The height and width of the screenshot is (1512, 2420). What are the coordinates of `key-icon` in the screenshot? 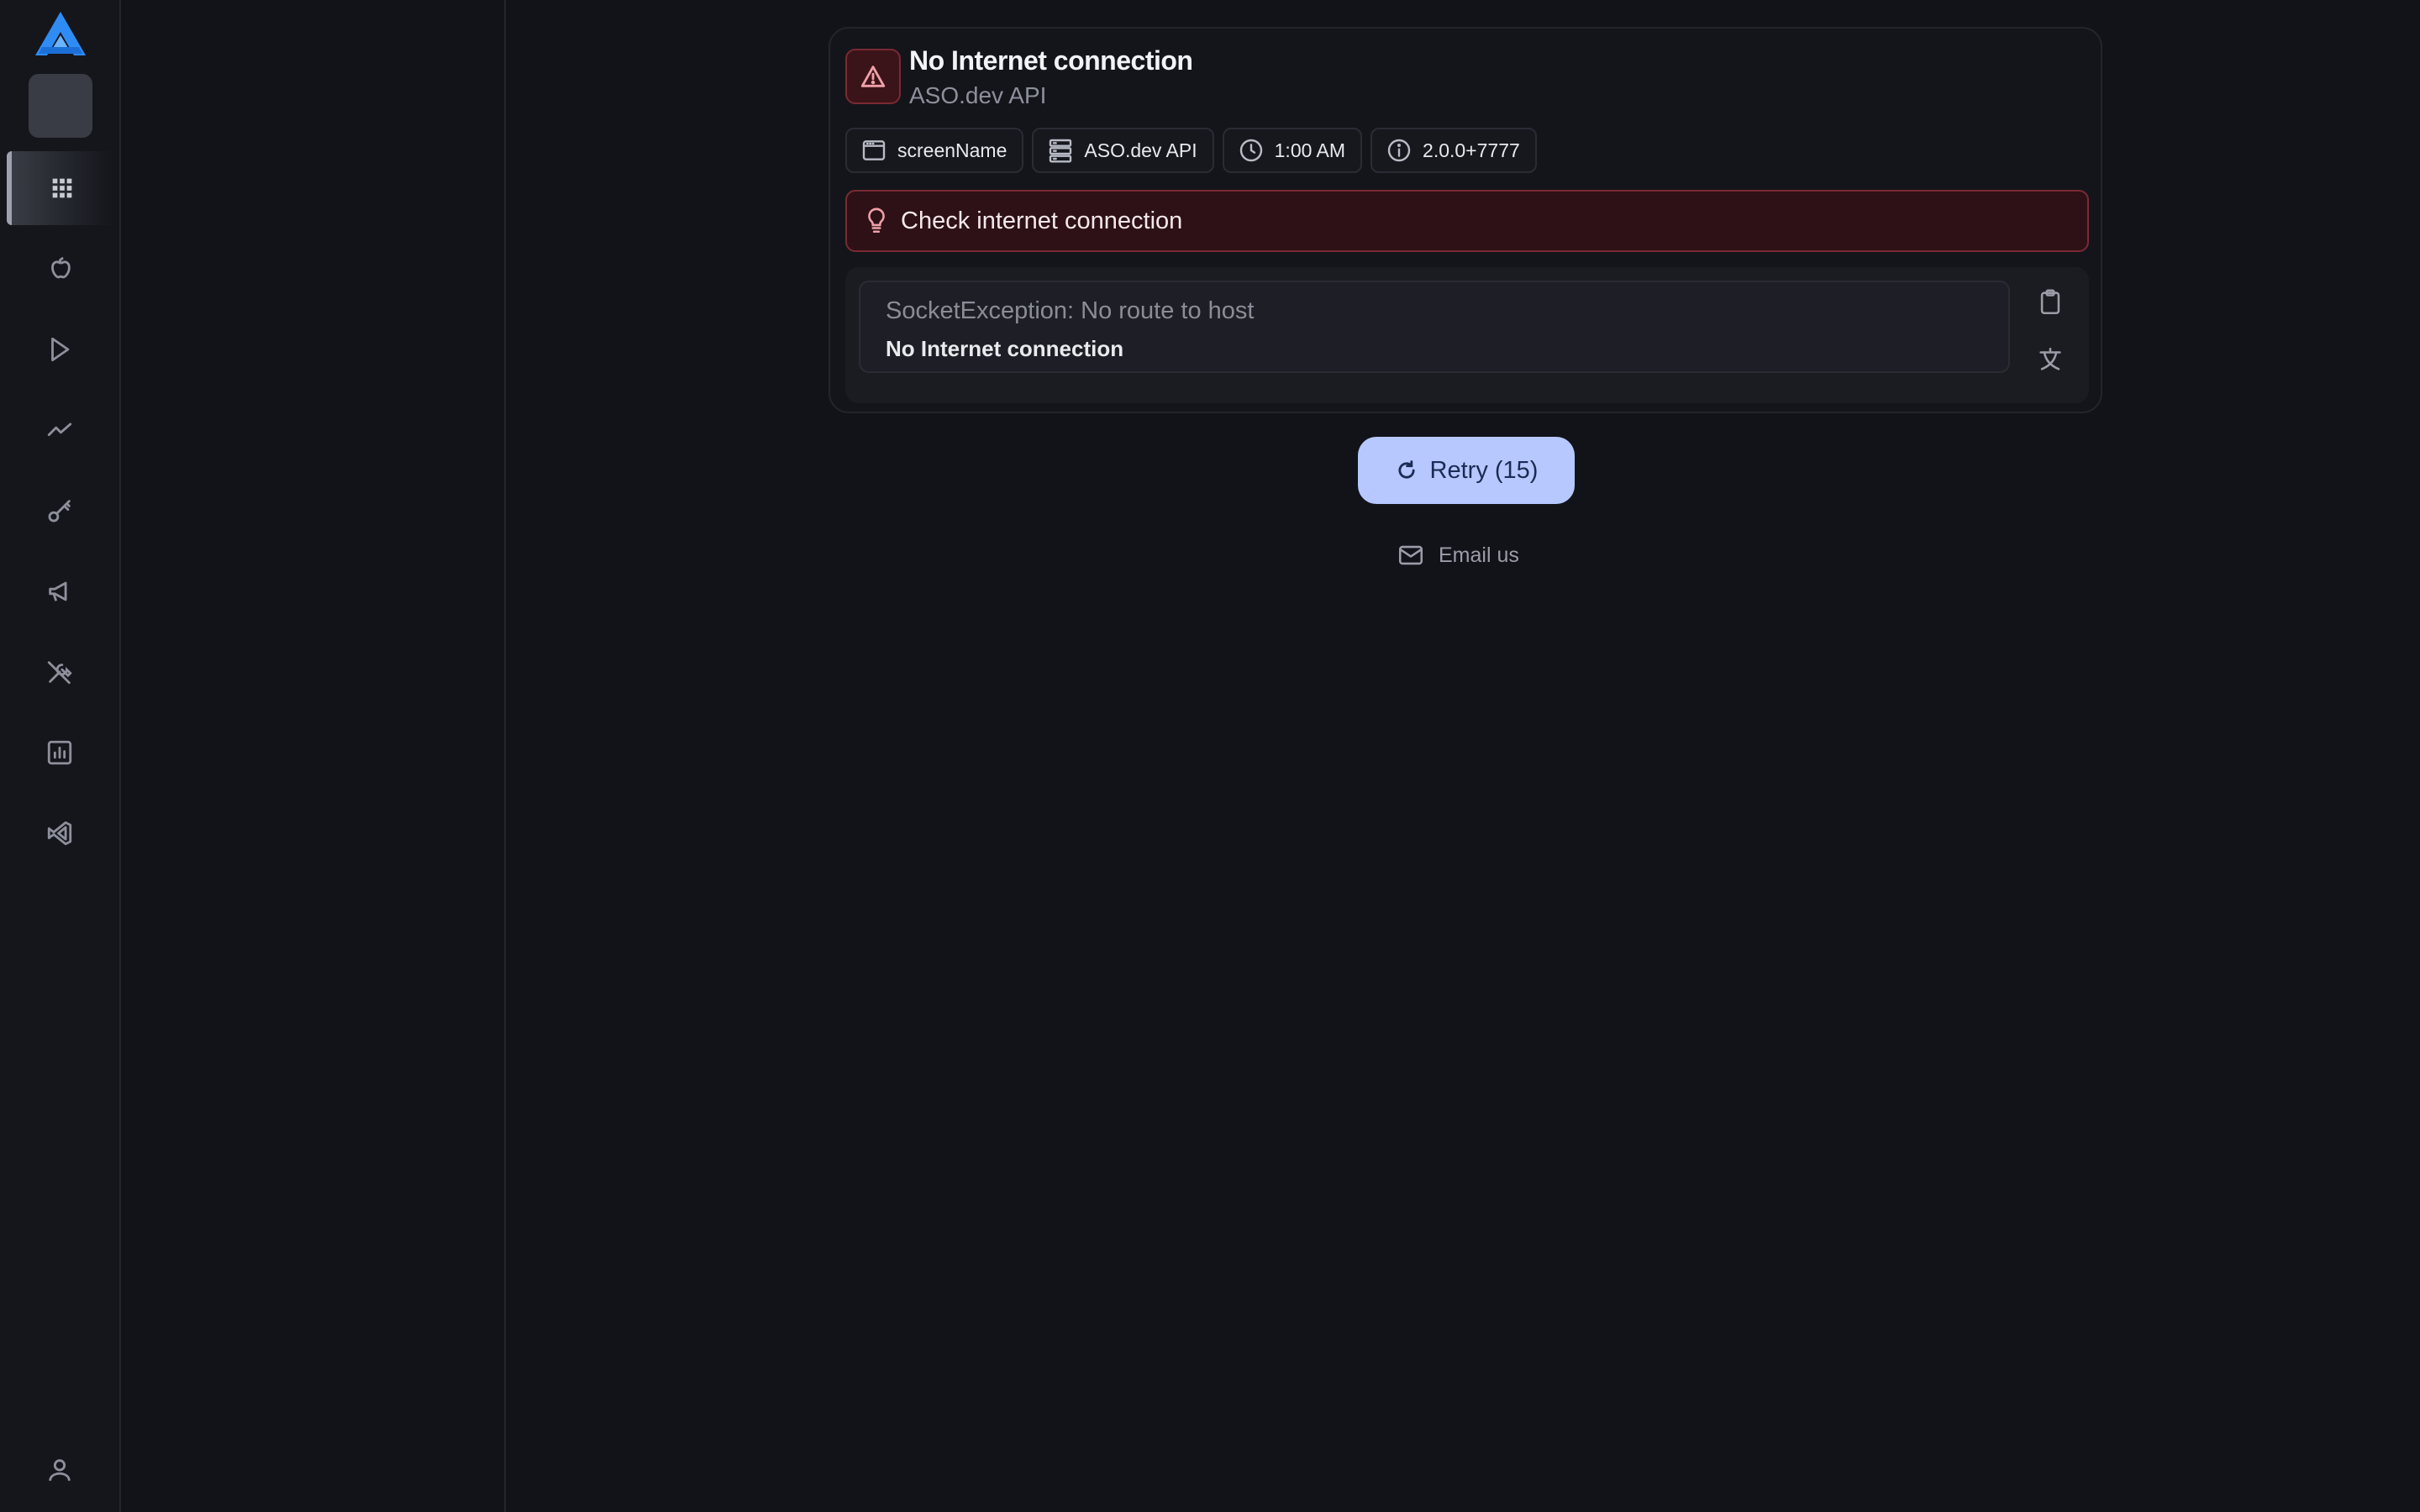 It's located at (60, 511).